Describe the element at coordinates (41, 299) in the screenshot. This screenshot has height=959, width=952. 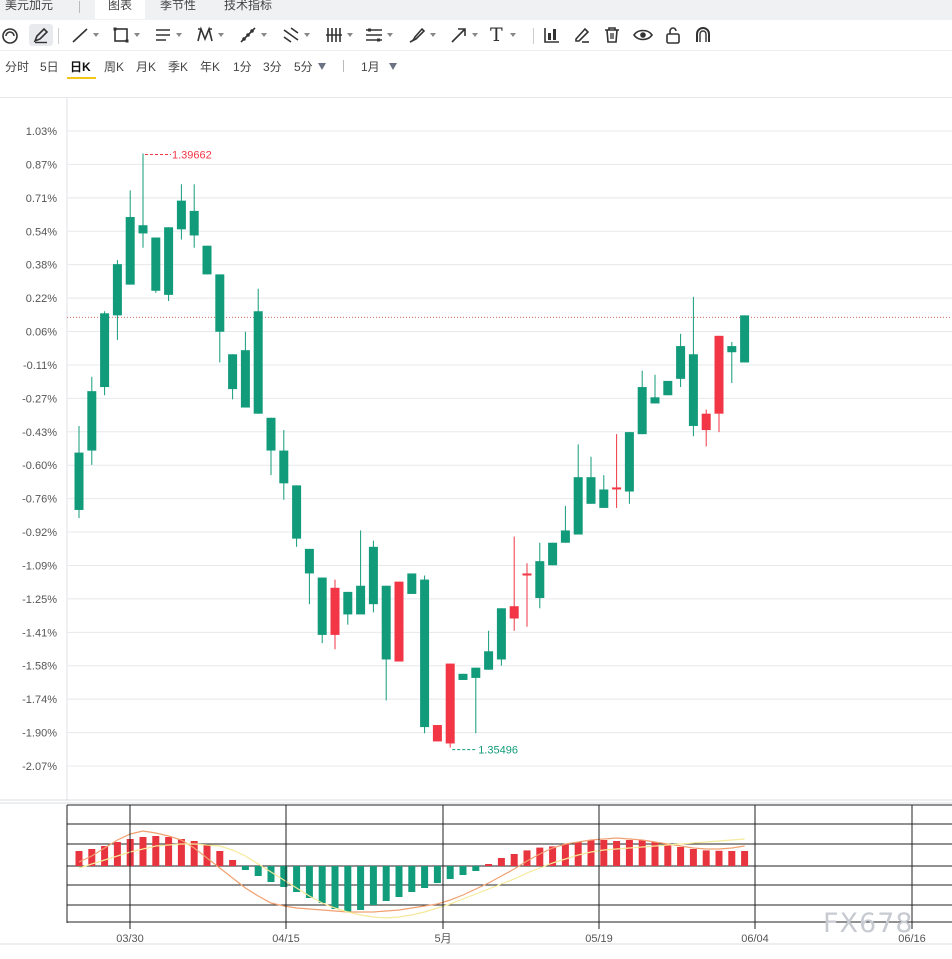
I see `y-tick-label: 0.22%` at that location.